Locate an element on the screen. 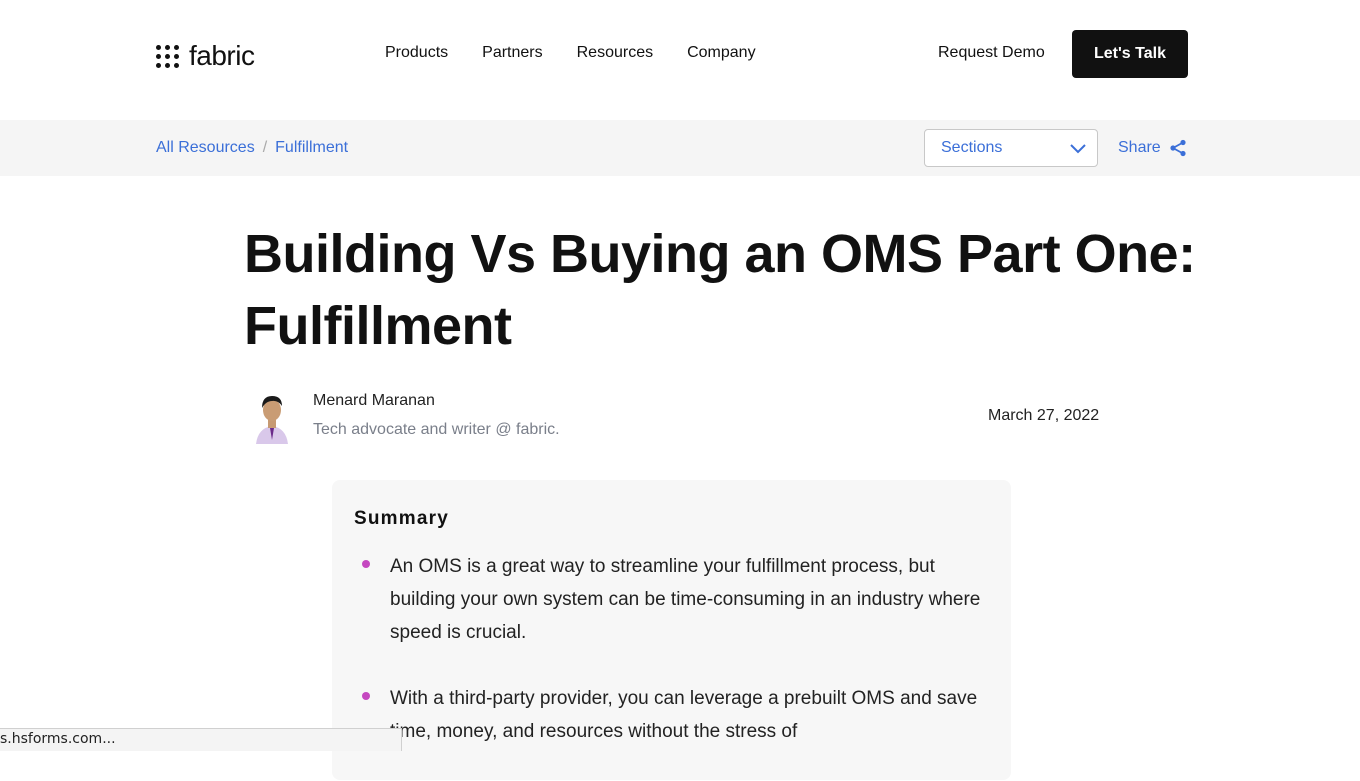 Image resolution: width=1360 pixels, height=781 pixels. summary-title: Summary is located at coordinates (401, 518).